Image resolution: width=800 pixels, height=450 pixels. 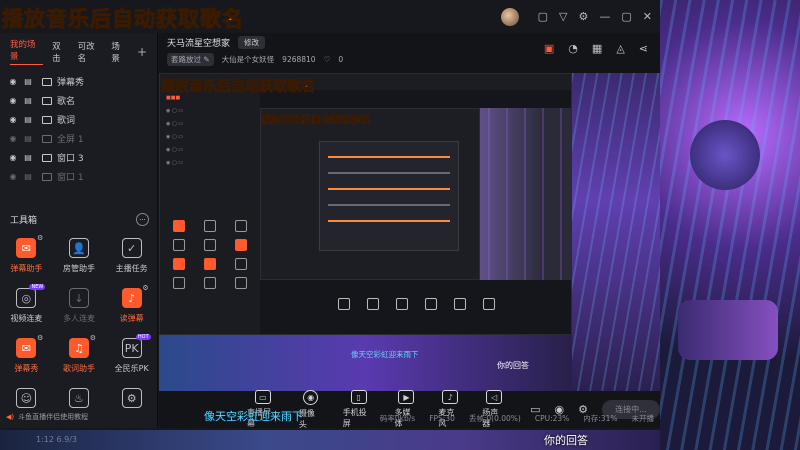 What do you see at coordinates (604, 16) in the screenshot?
I see `minimize-icon: —` at bounding box center [604, 16].